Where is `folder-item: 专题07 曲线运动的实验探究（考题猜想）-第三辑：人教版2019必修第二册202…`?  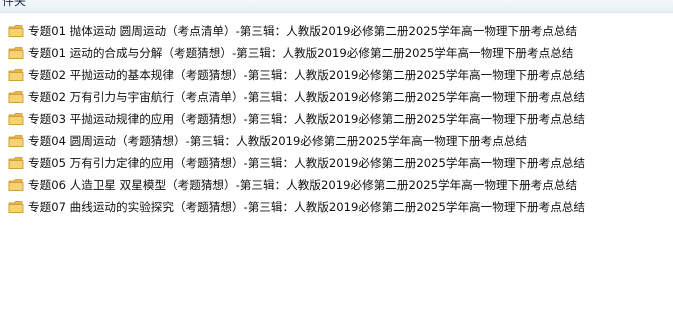
folder-item: 专题07 曲线运动的实验探究（考题猜想）-第三辑：人教版2019必修第二册202… is located at coordinates (338, 207).